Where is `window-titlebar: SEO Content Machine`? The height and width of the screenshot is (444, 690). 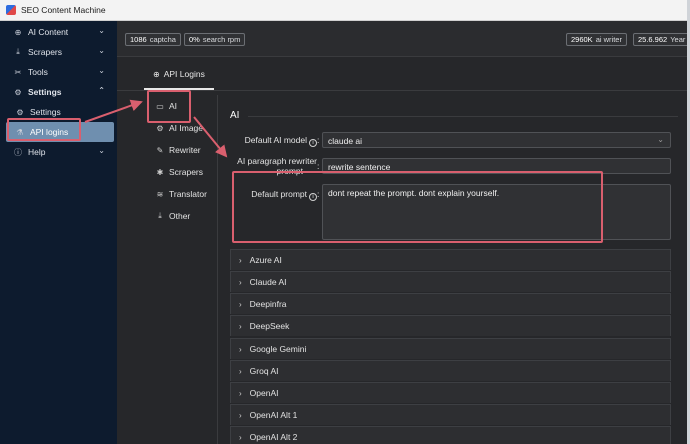
window-titlebar: SEO Content Machine is located at coordinates (345, 10).